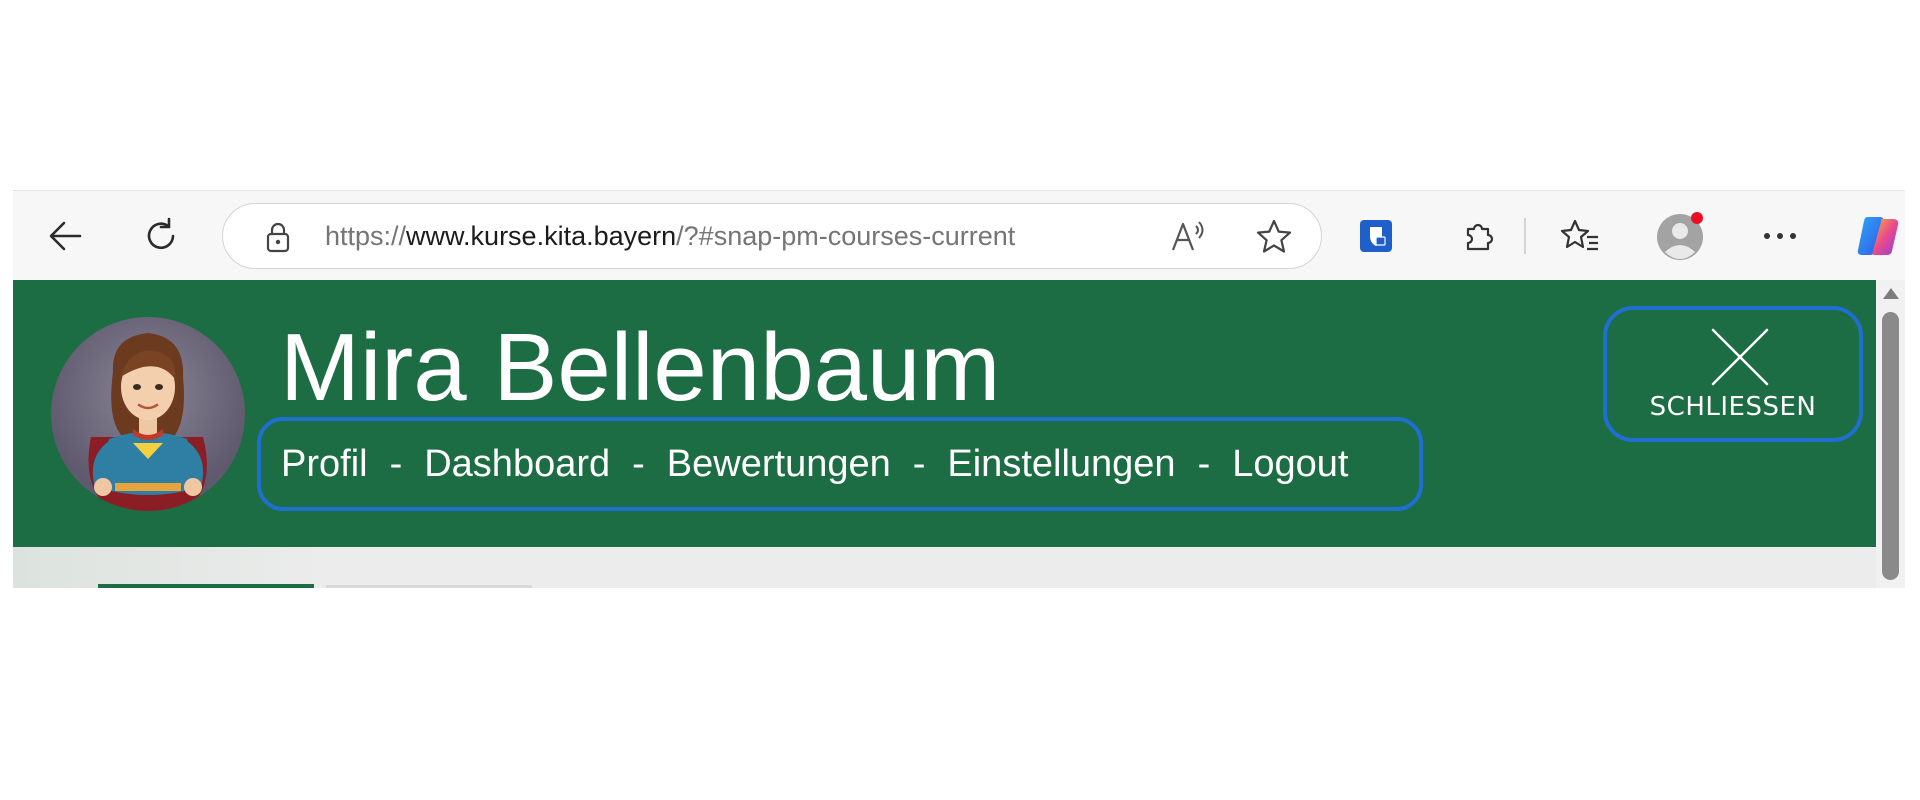  Describe the element at coordinates (846, 236) in the screenshot. I see `url-path: /?#snap-pm-courses-current` at that location.